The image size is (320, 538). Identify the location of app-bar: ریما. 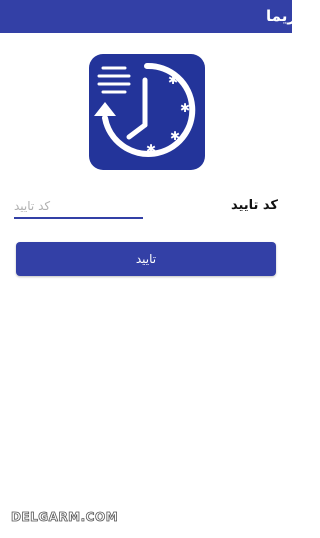
(148, 16).